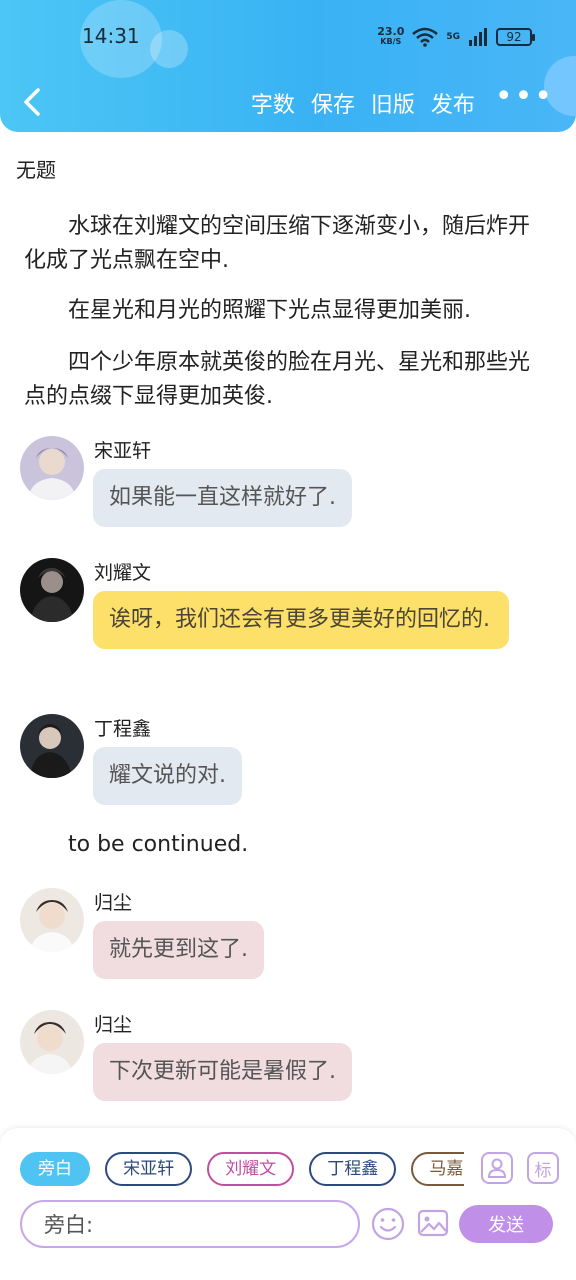 This screenshot has height=1280, width=576. I want to click on character-chip-narrator: 旁白, so click(55, 1169).